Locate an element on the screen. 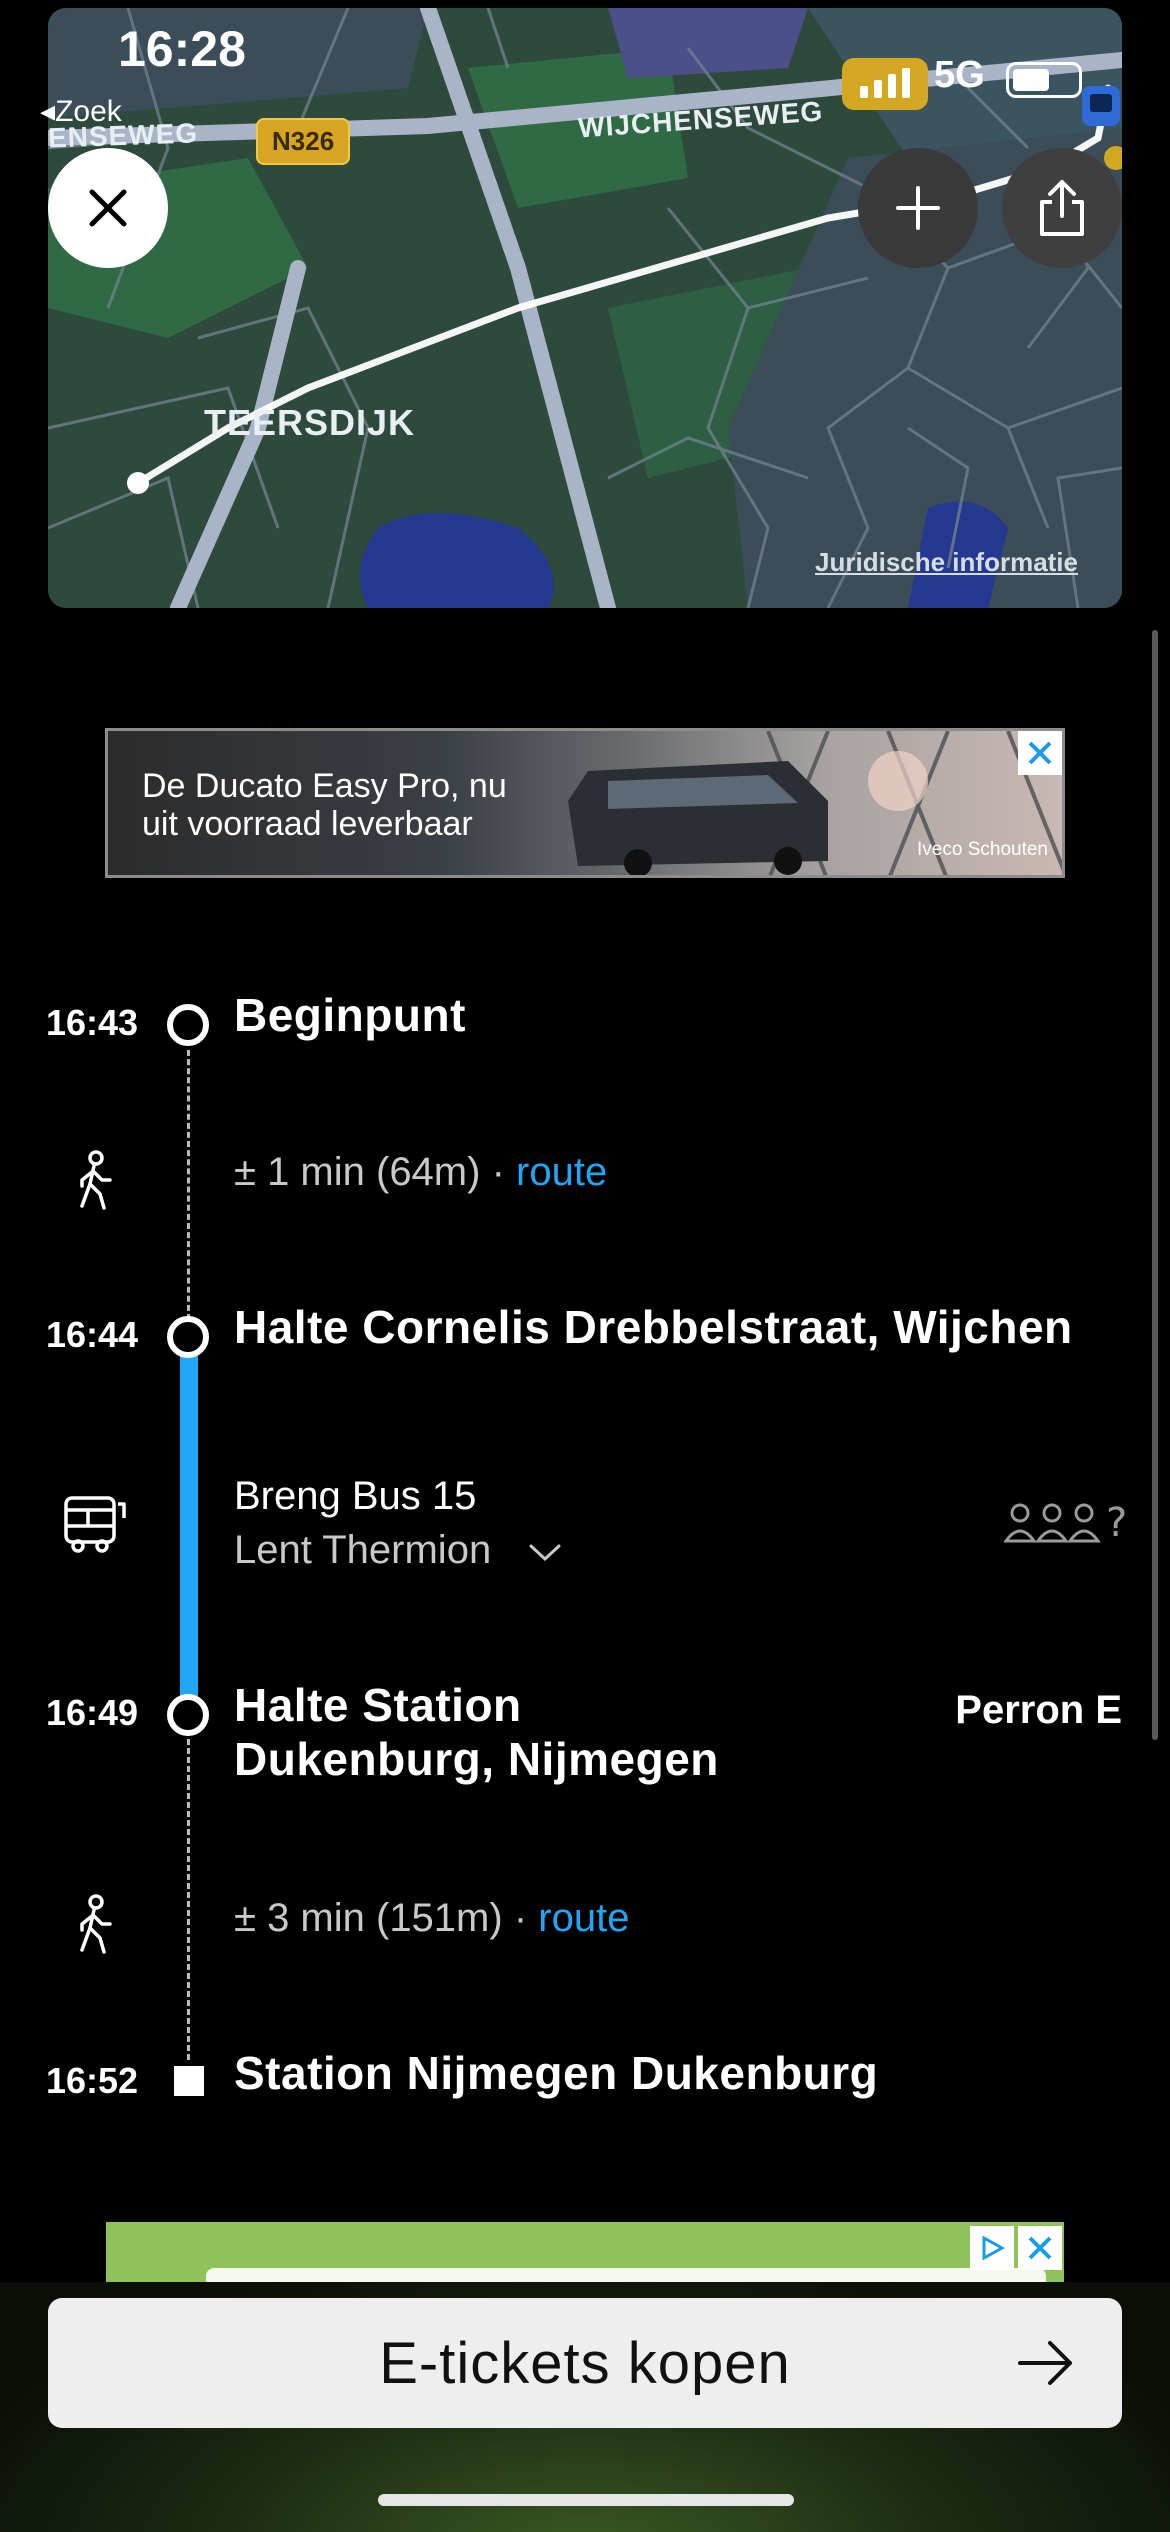 This screenshot has height=2532, width=1170. close-button is located at coordinates (108, 208).